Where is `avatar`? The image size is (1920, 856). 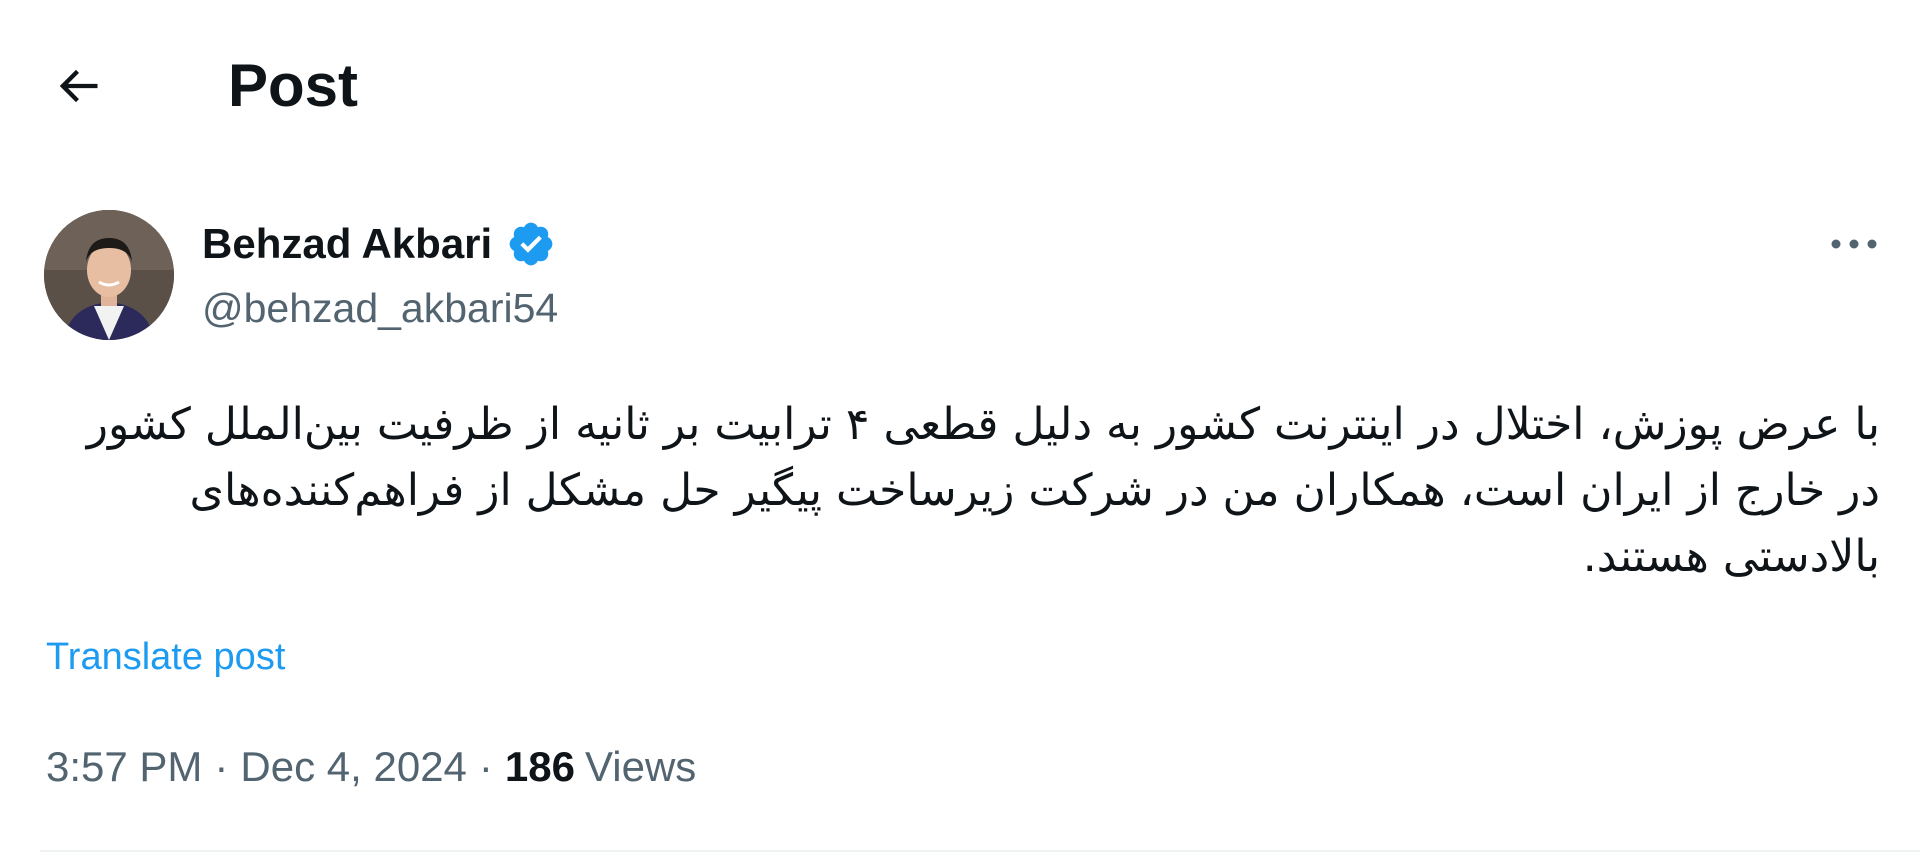
avatar is located at coordinates (109, 275).